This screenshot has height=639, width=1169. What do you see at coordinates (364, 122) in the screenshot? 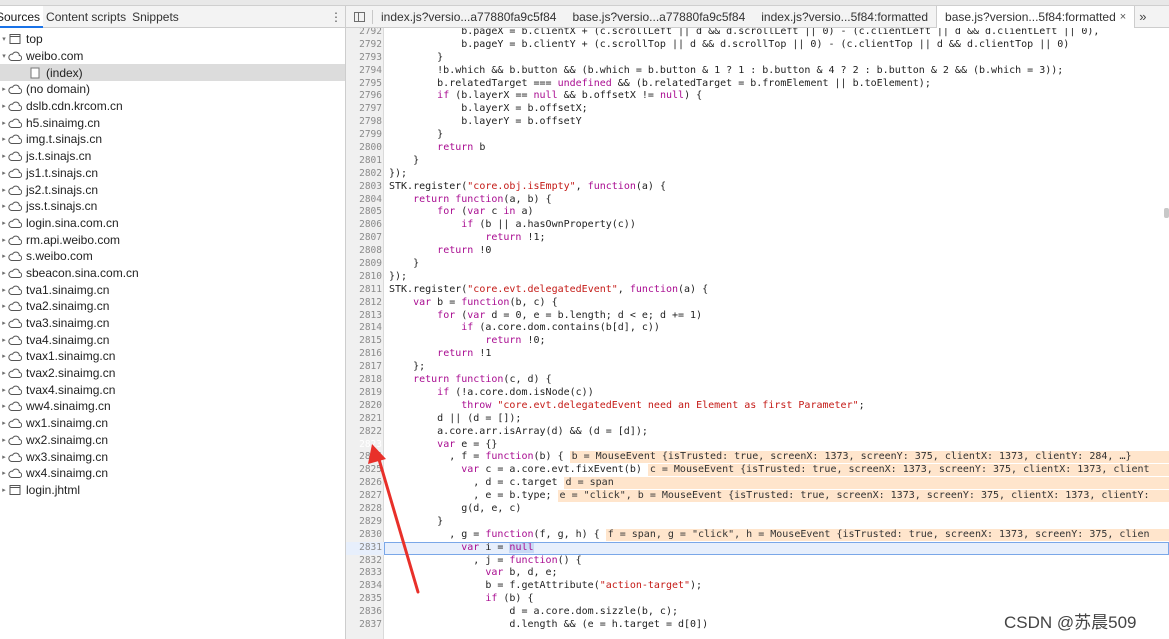
I see `line-number: 2798` at bounding box center [364, 122].